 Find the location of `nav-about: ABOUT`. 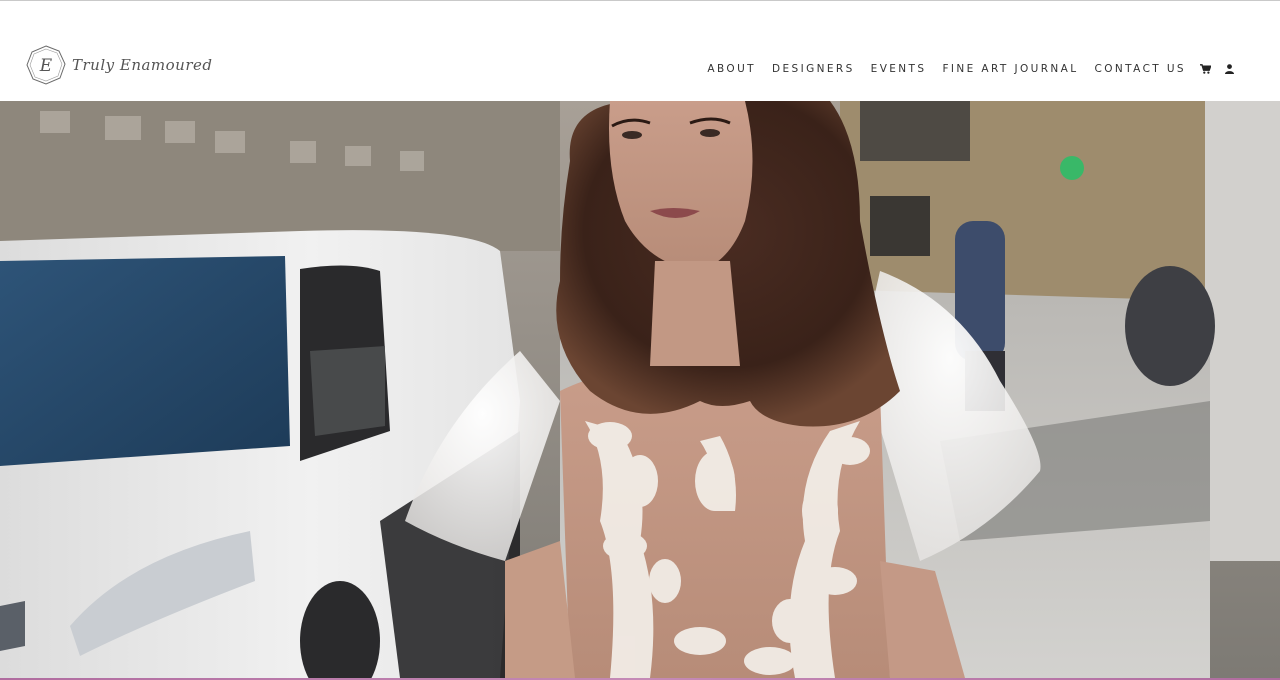

nav-about: ABOUT is located at coordinates (731, 69).